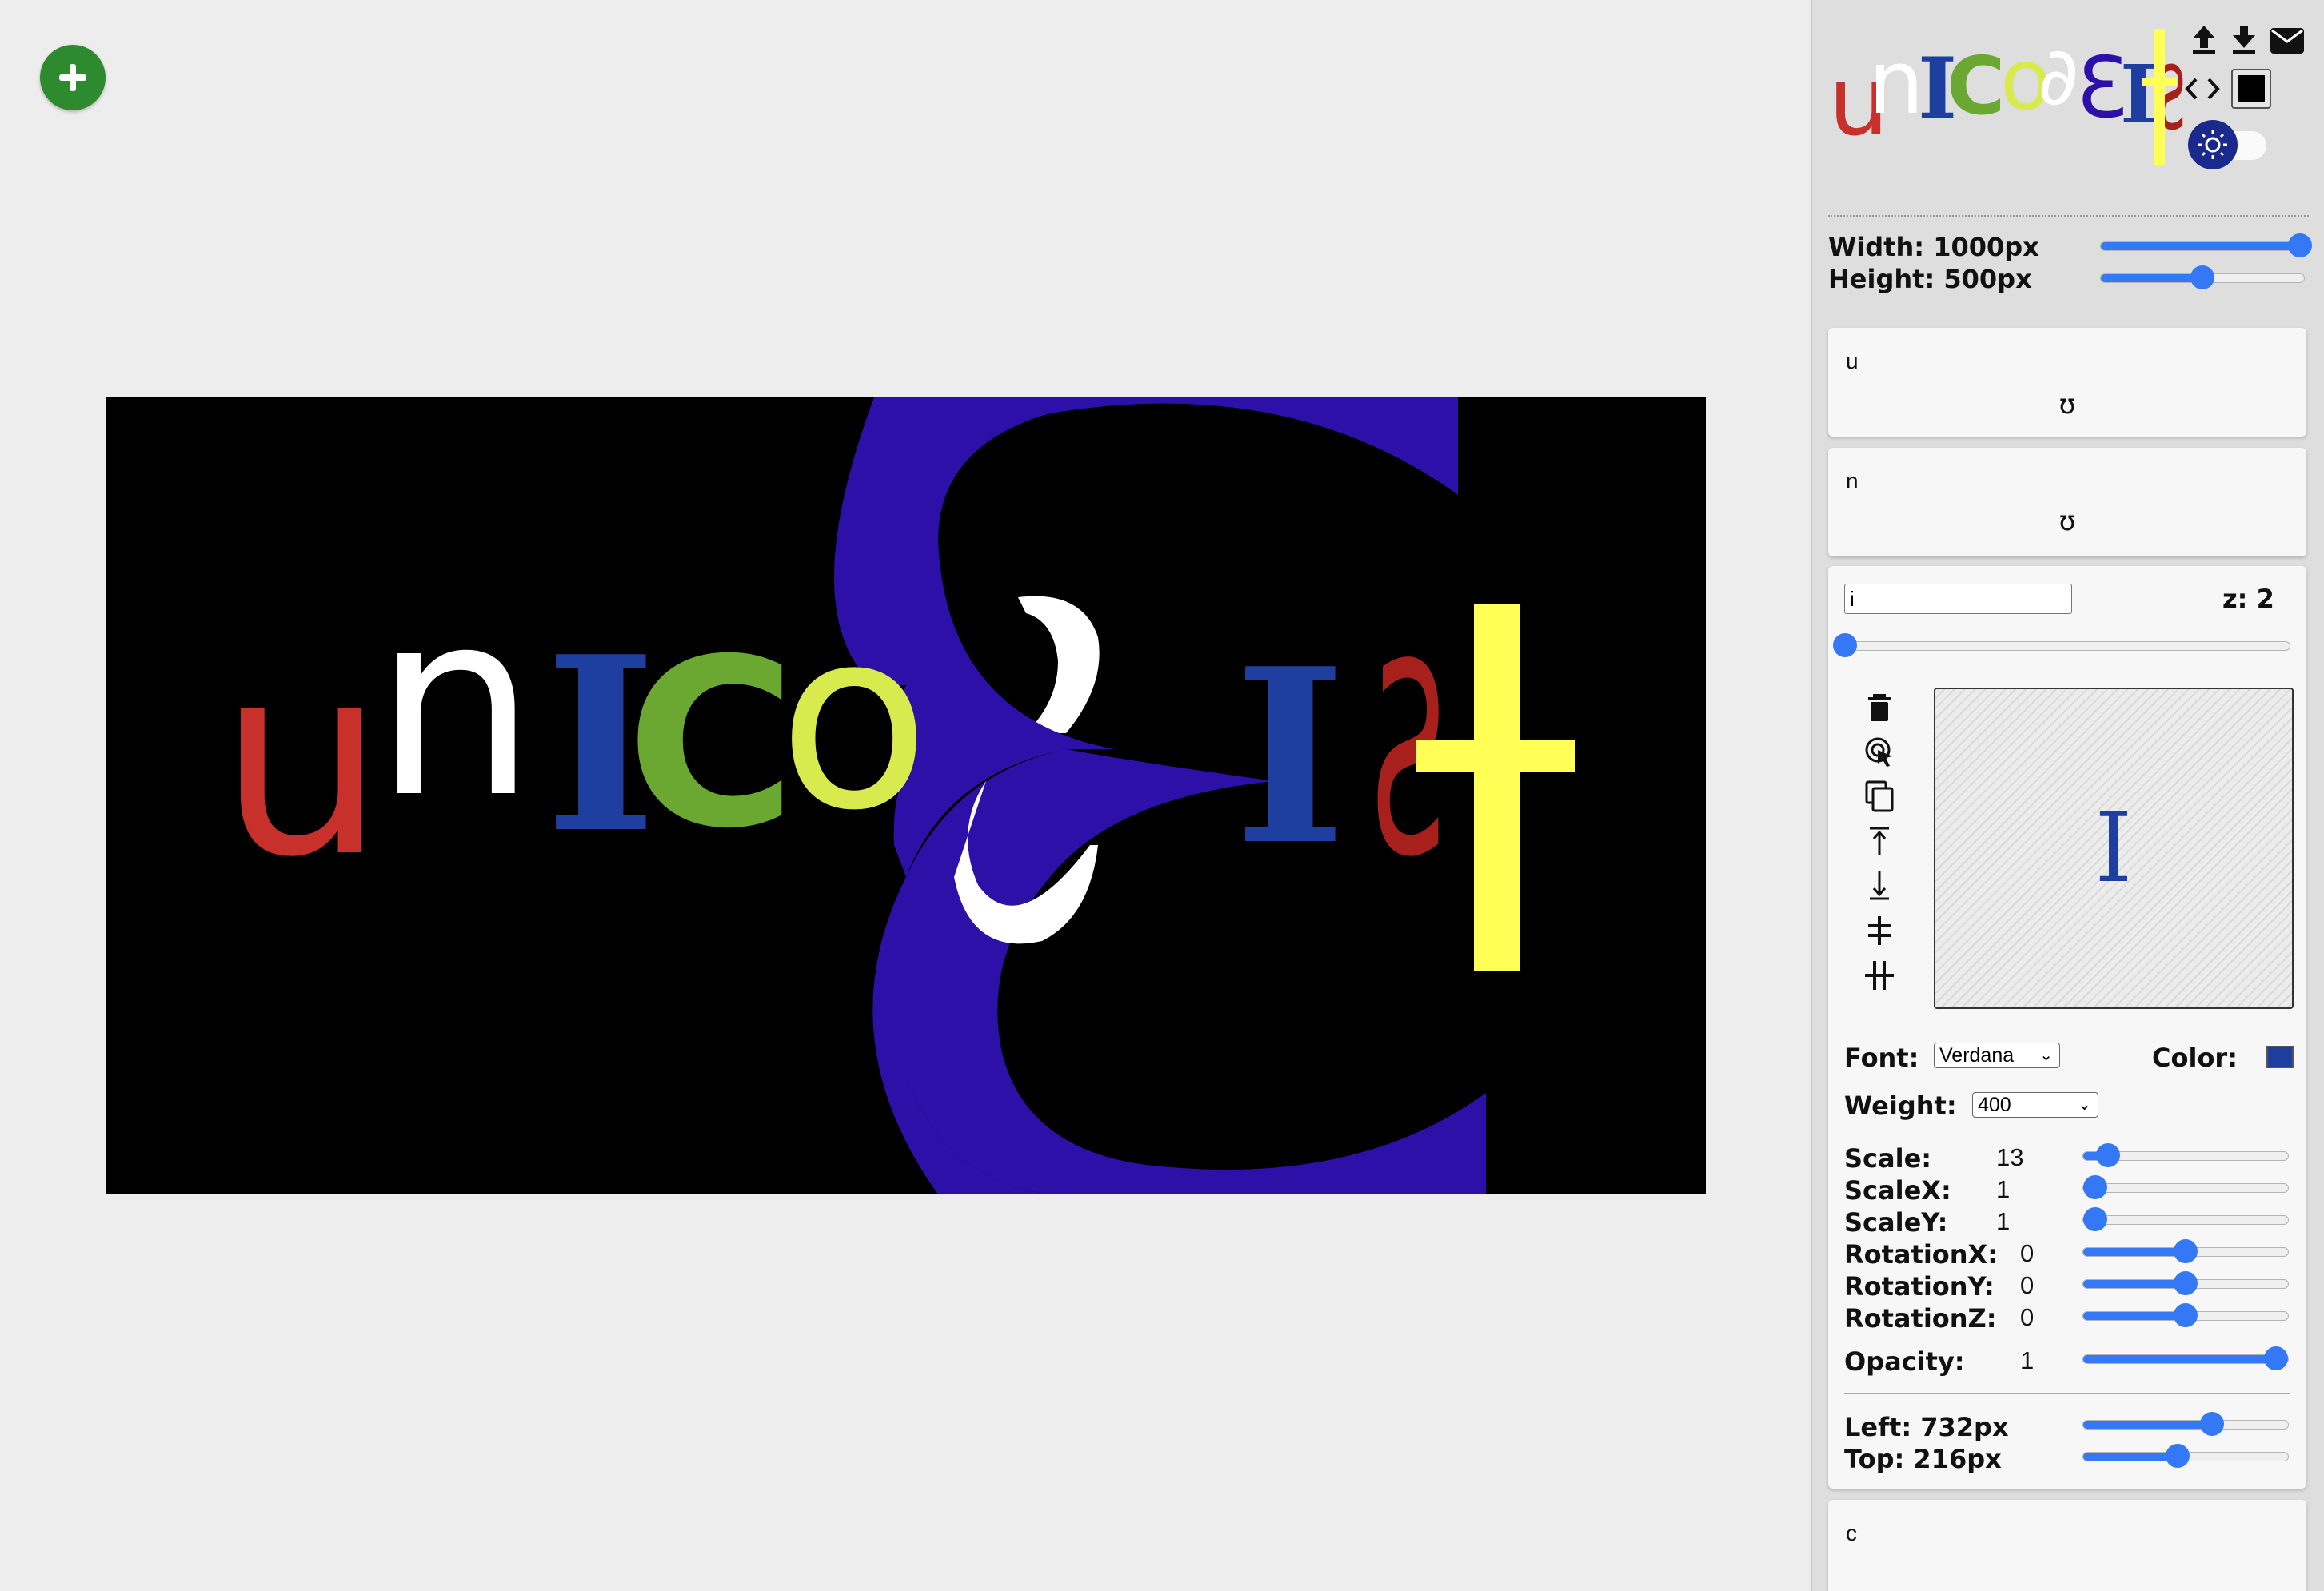 The image size is (2324, 1591). What do you see at coordinates (1919, 1286) in the screenshot?
I see `prop-label: RotationY:` at bounding box center [1919, 1286].